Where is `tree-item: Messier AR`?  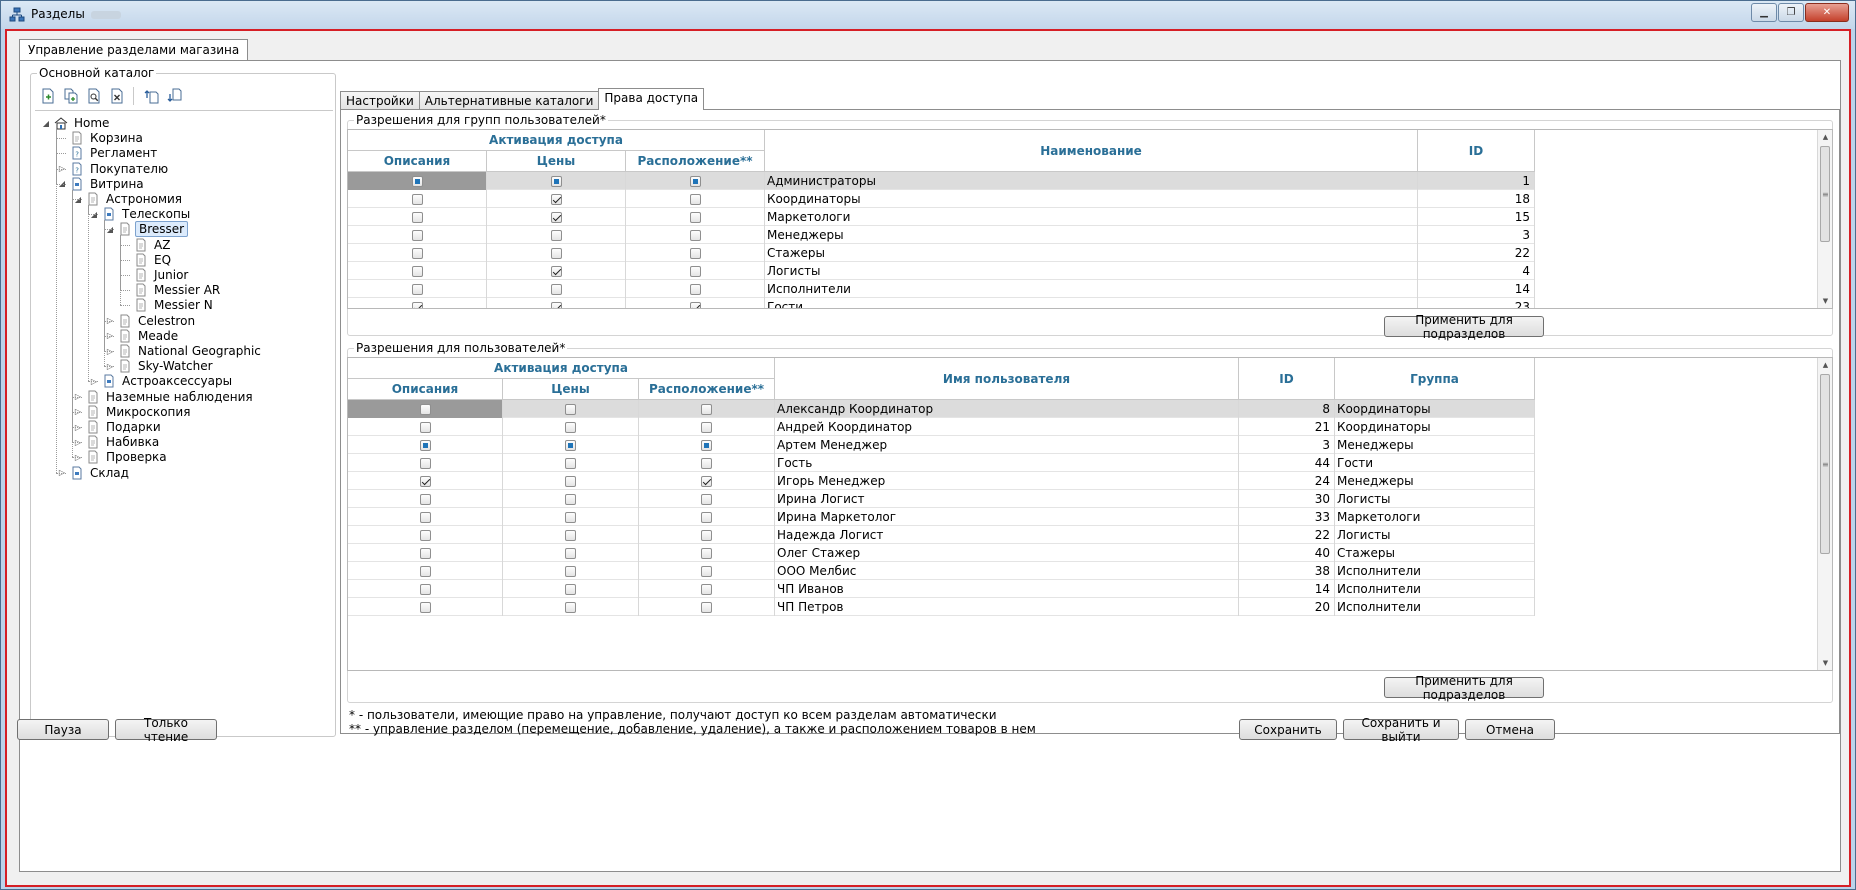 tree-item: Messier AR is located at coordinates (172, 290).